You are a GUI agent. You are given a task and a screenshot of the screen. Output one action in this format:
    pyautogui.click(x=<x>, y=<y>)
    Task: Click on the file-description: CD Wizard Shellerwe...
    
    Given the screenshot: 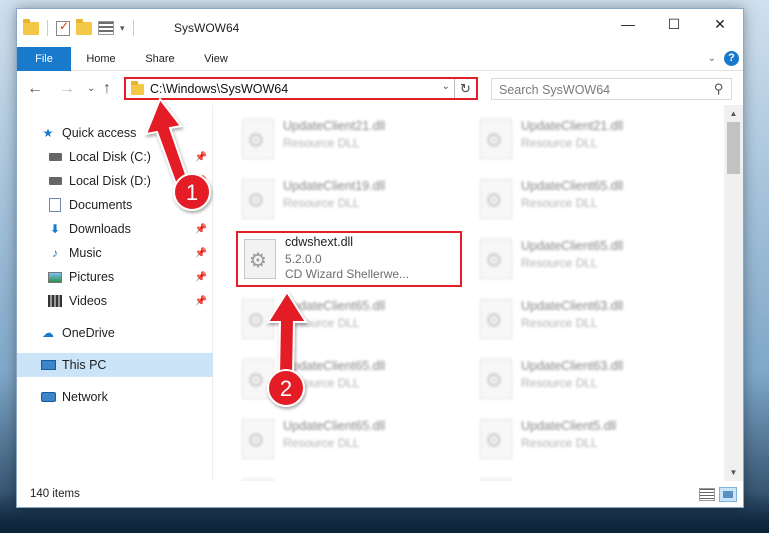 What is the action you would take?
    pyautogui.click(x=347, y=274)
    